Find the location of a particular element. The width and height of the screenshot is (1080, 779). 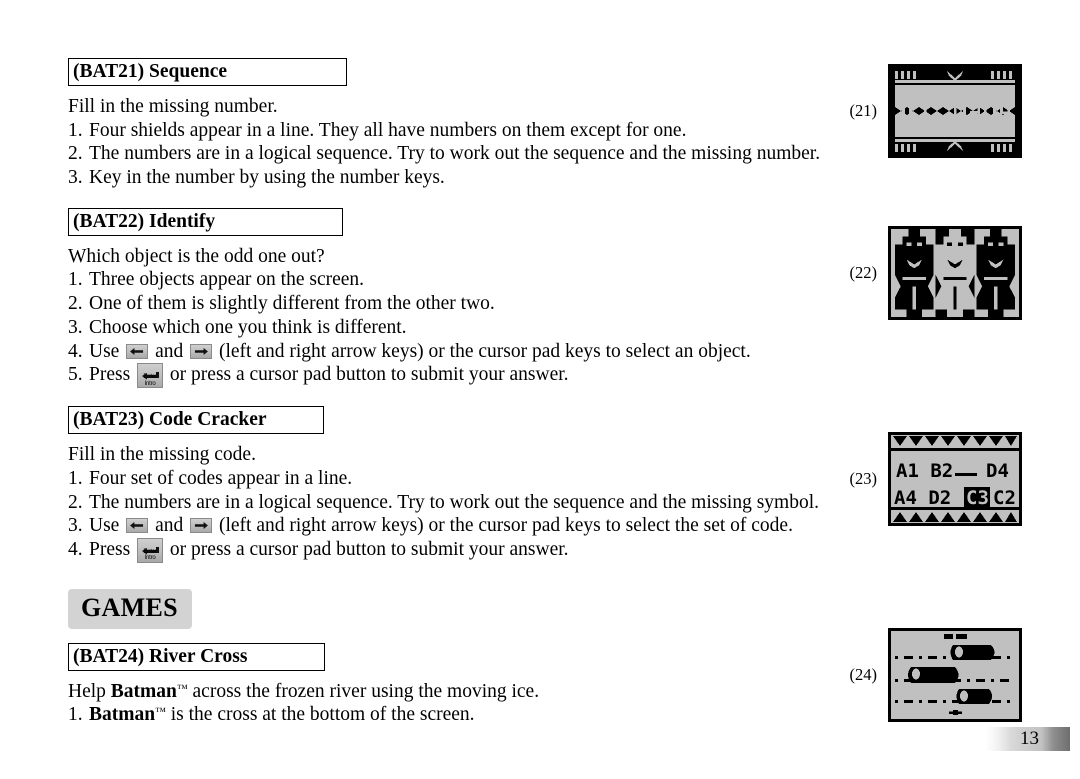

svg-text: C2 is located at coordinates (1004, 498).